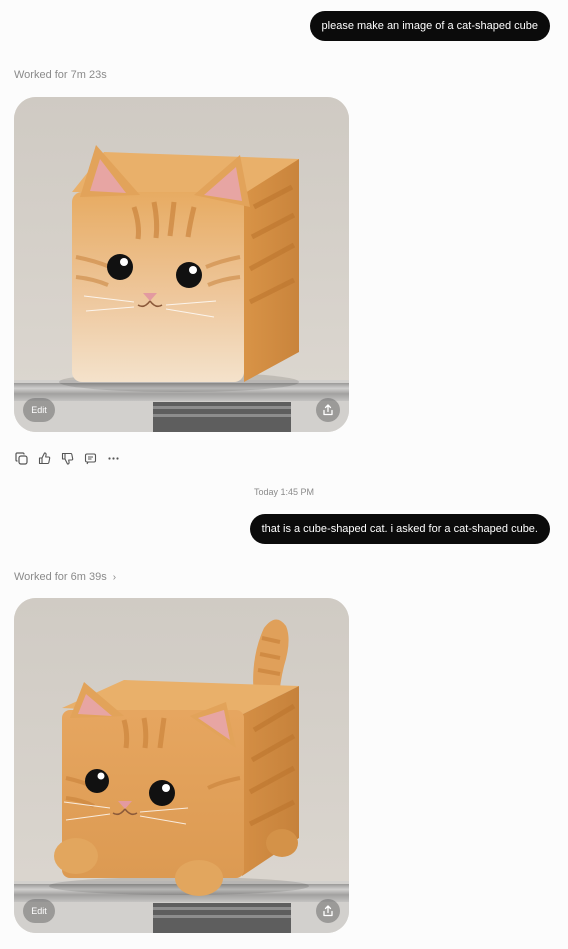 This screenshot has width=568, height=949. I want to click on copy-button, so click(21, 458).